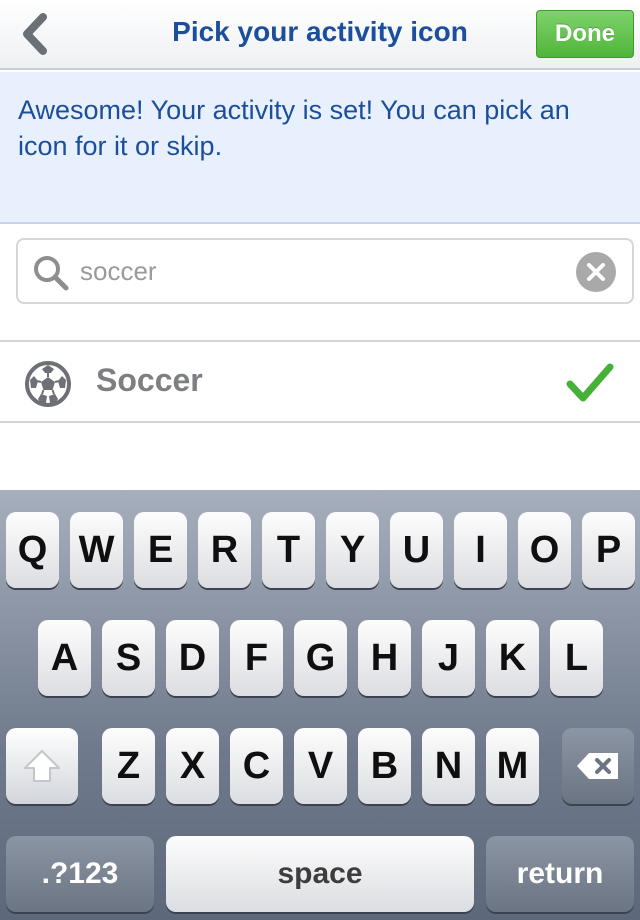 Image resolution: width=640 pixels, height=920 pixels. Describe the element at coordinates (544, 550) in the screenshot. I see `key-o: O` at that location.